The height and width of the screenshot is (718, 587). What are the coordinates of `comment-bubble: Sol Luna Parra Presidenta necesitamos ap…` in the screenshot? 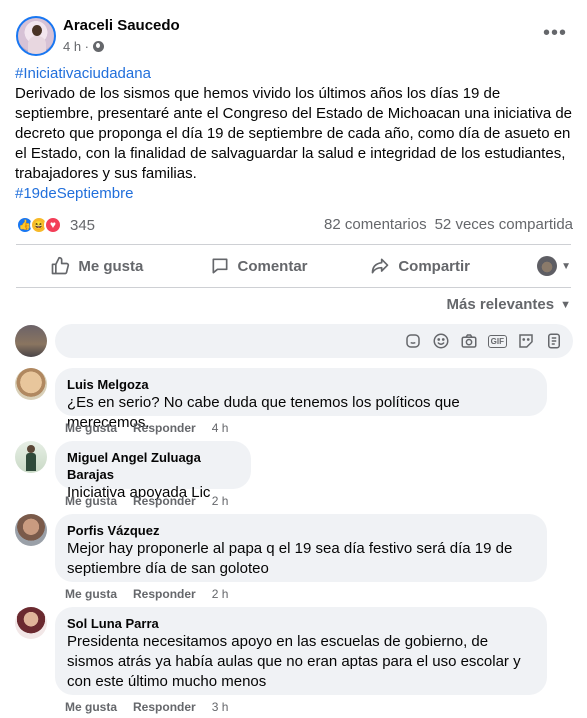 It's located at (301, 651).